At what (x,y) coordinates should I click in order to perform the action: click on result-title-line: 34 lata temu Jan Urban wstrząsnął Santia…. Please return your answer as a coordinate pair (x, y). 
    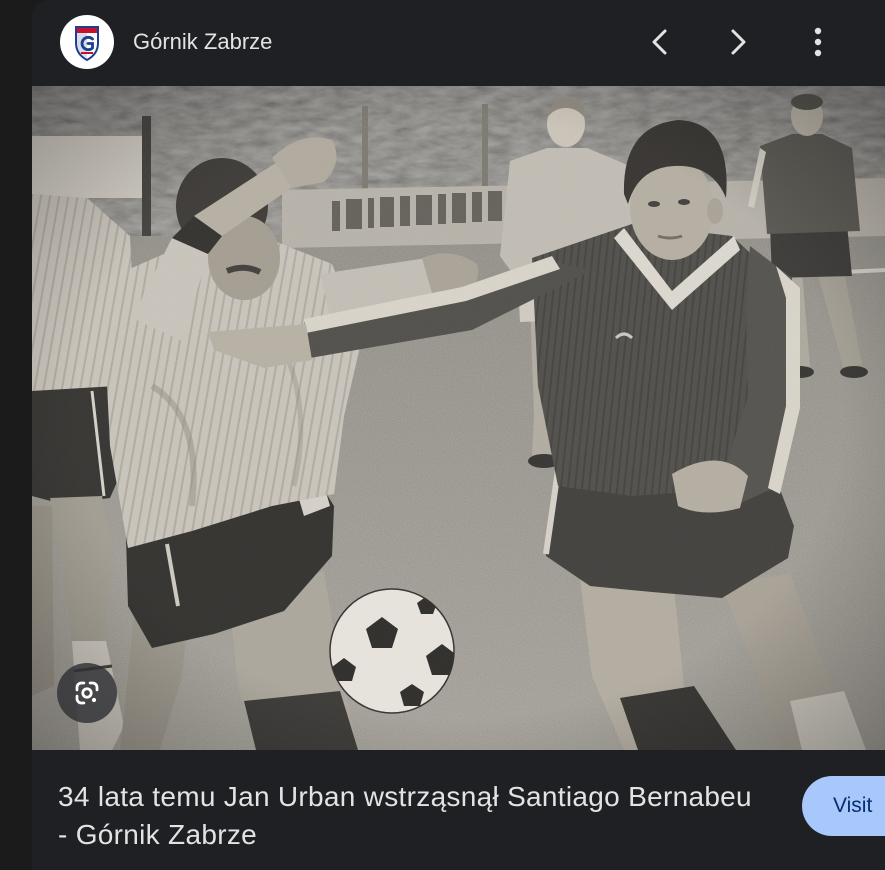
    Looking at the image, I should click on (405, 796).